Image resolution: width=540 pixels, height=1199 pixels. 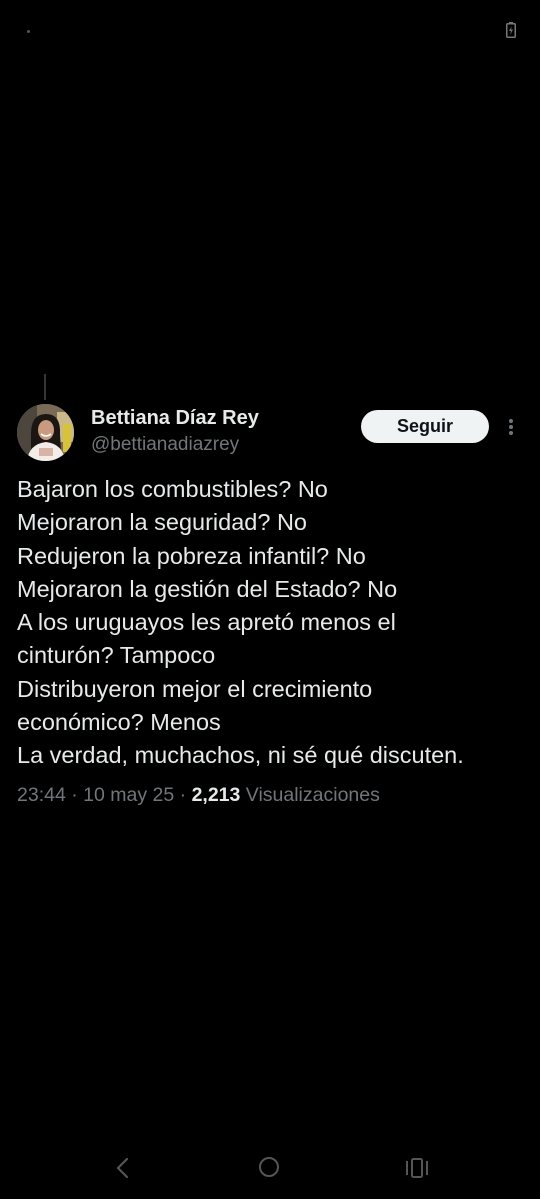 I want to click on notification-dot, so click(x=28, y=31).